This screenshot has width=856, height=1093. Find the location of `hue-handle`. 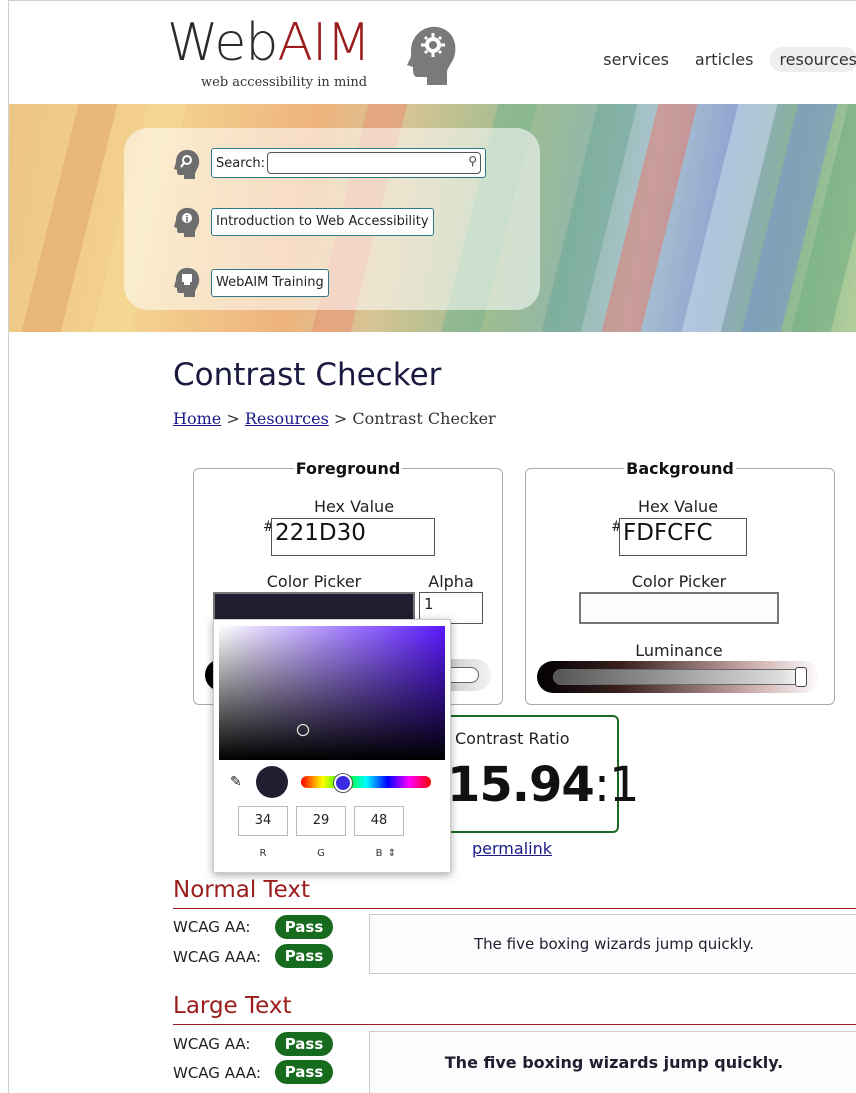

hue-handle is located at coordinates (343, 783).